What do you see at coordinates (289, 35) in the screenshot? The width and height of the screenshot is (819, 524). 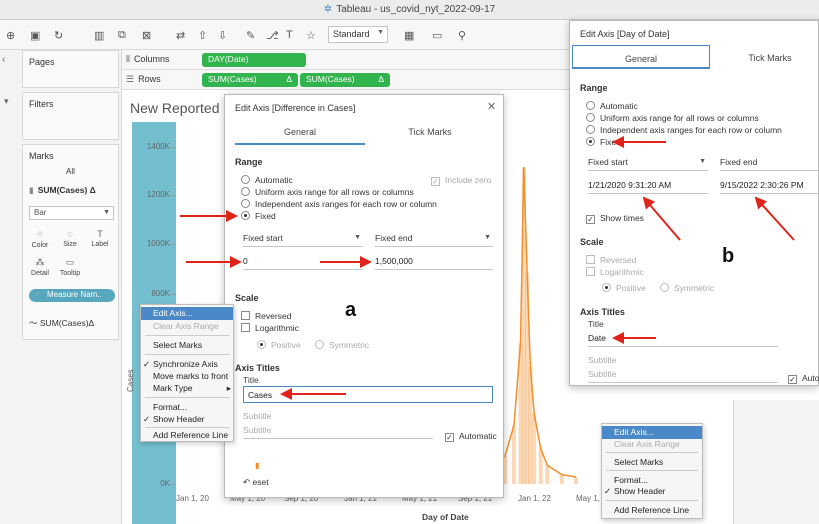 I see `labels-icon: T` at bounding box center [289, 35].